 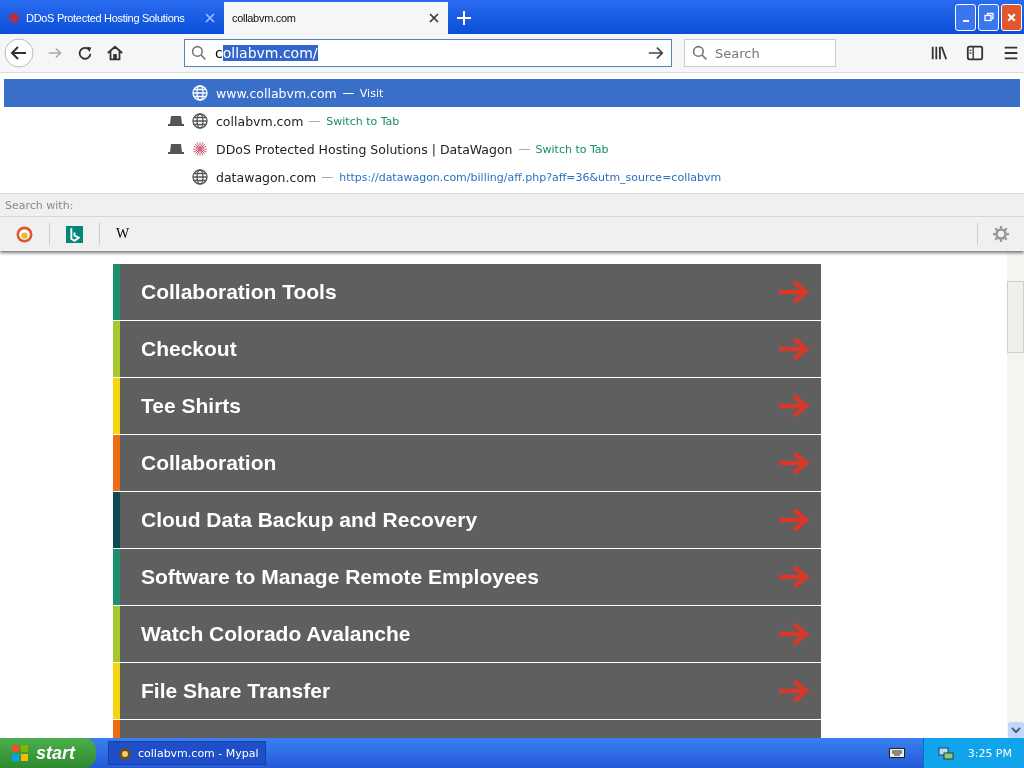 I want to click on suggestion-item: DDoS Protected Hosting Solutions | DataWagon Switch to Tab, so click(x=512, y=149).